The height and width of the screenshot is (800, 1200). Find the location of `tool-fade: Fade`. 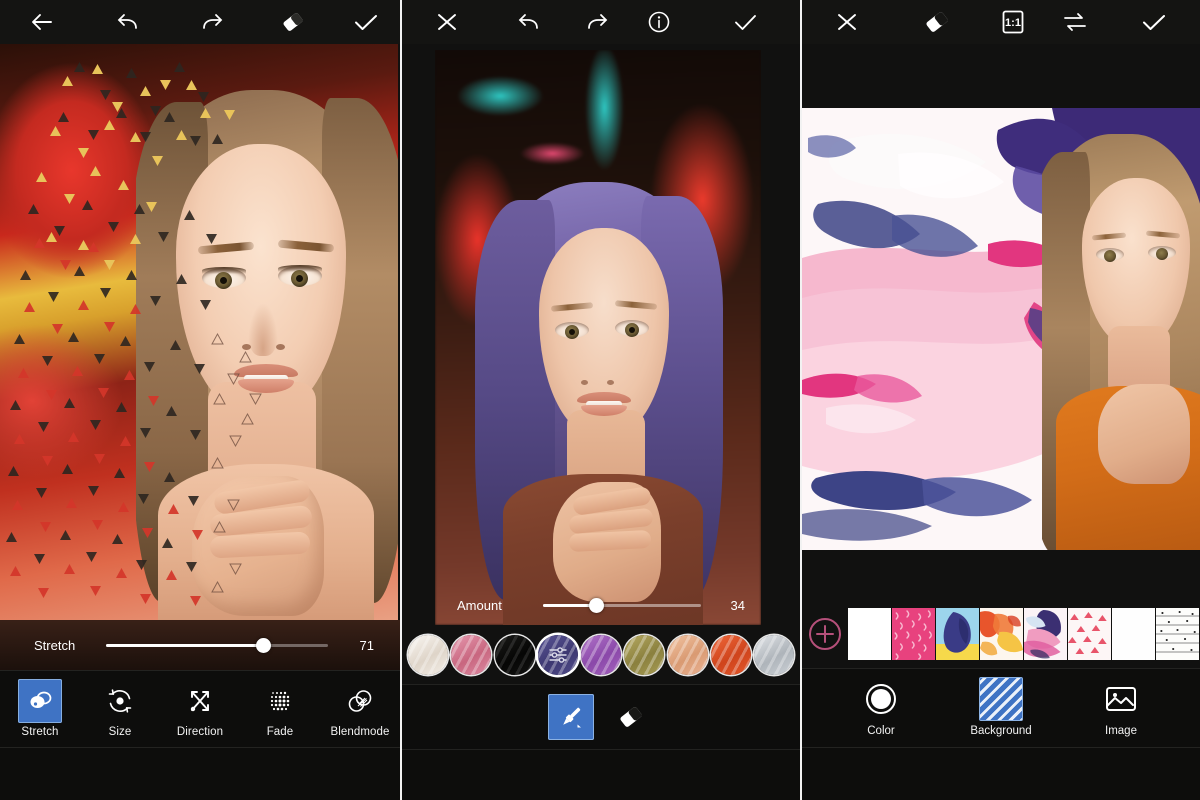

tool-fade: Fade is located at coordinates (280, 704).